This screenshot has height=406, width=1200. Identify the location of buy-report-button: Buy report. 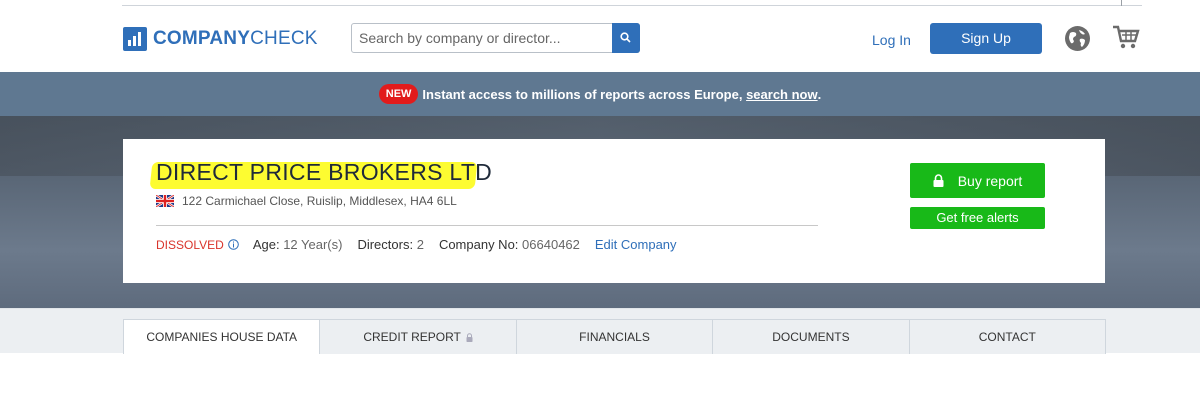
(977, 180).